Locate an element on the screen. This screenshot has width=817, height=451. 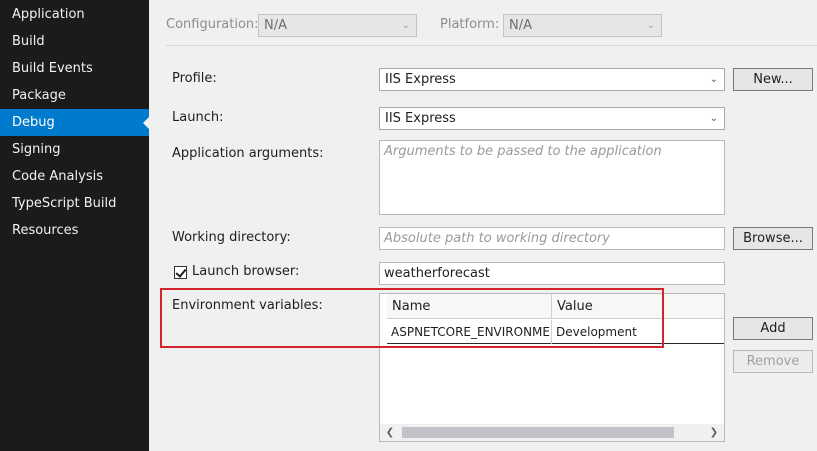
divider is located at coordinates (491, 45).